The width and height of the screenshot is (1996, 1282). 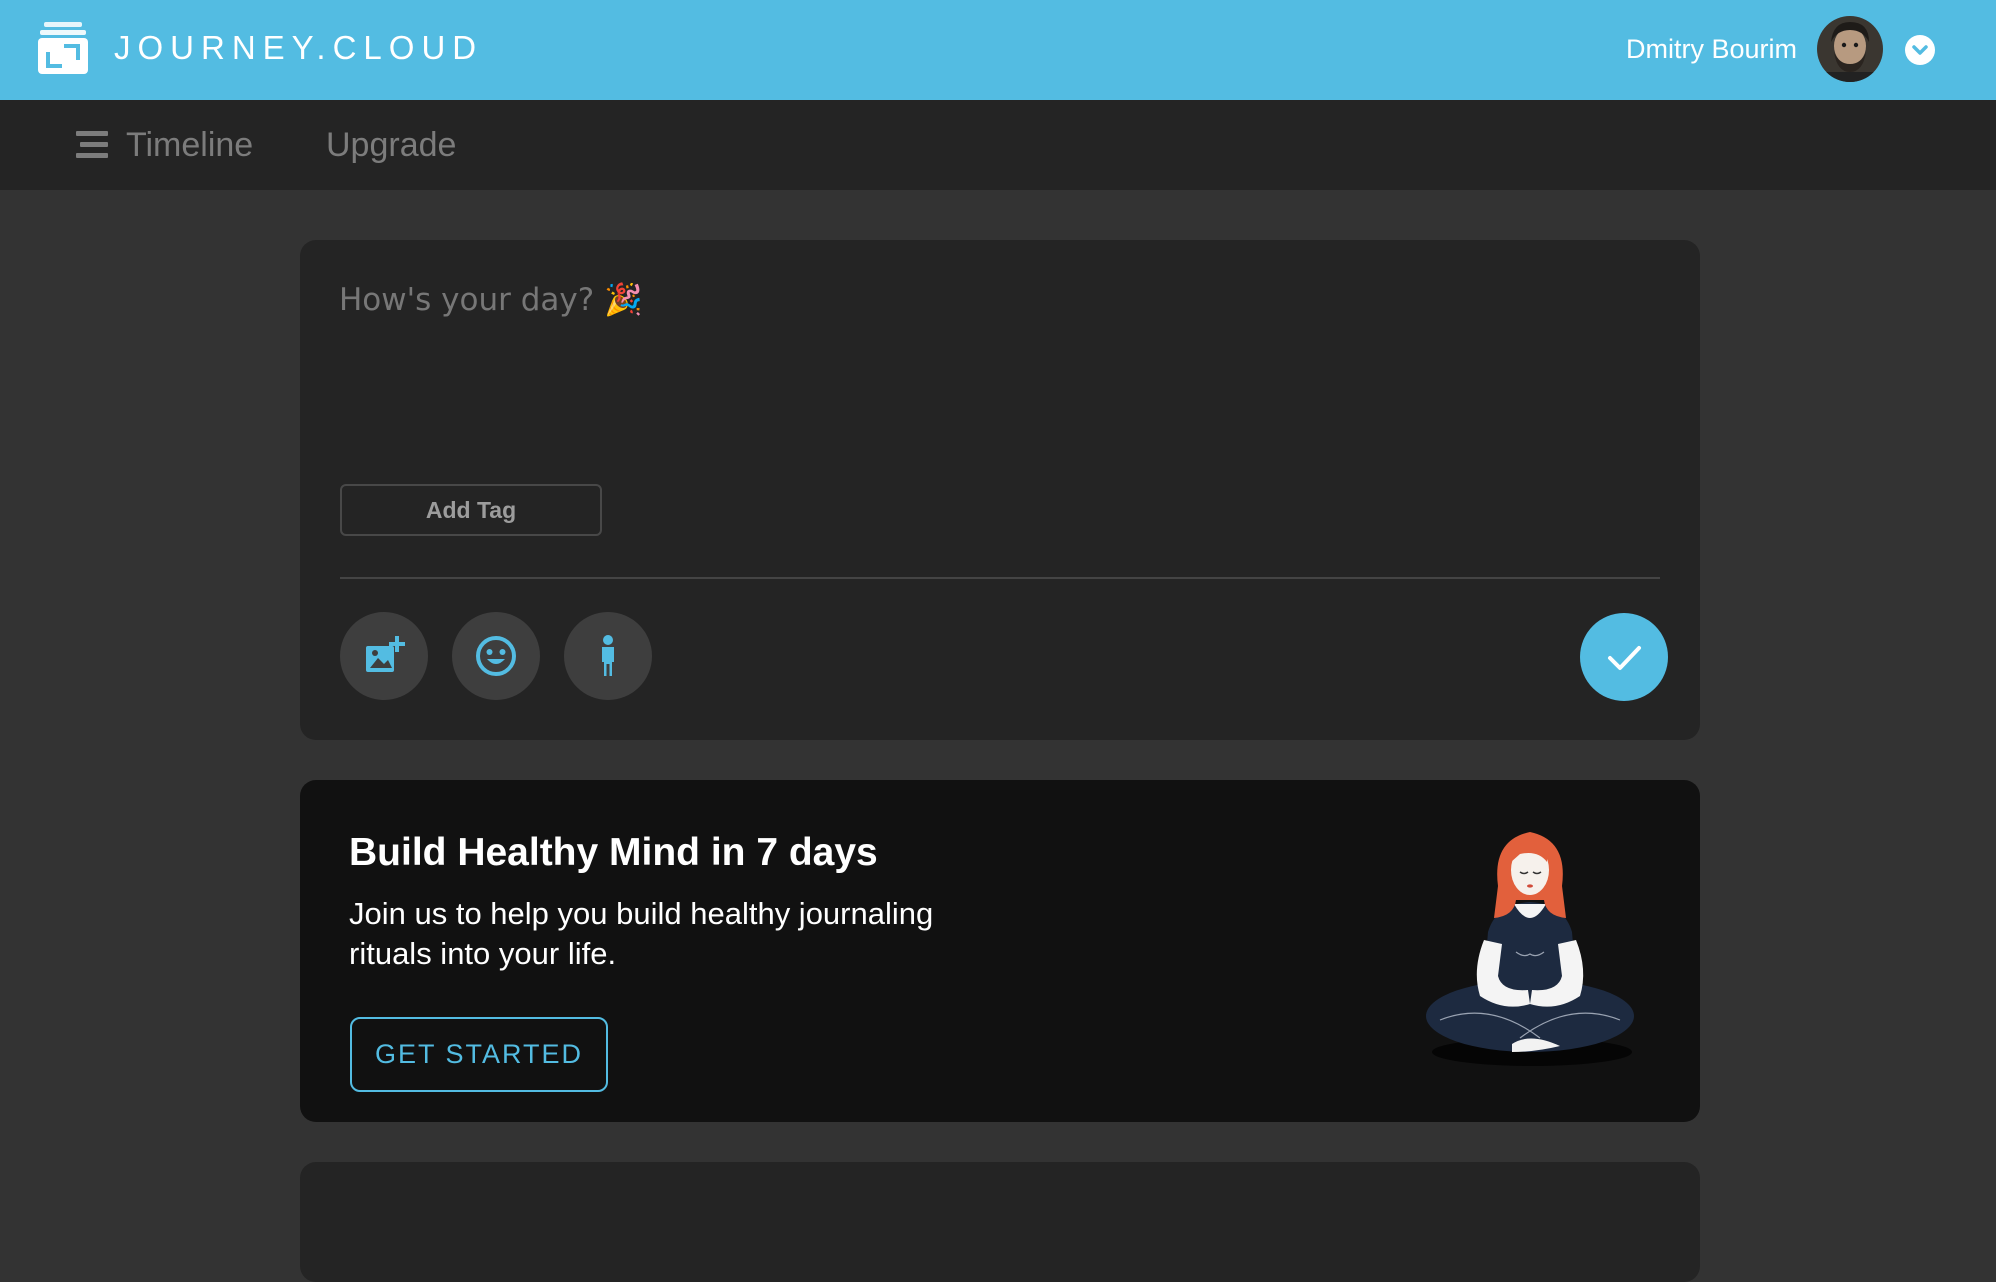 What do you see at coordinates (1711, 49) in the screenshot?
I see `user-name: Dmitry Bourim` at bounding box center [1711, 49].